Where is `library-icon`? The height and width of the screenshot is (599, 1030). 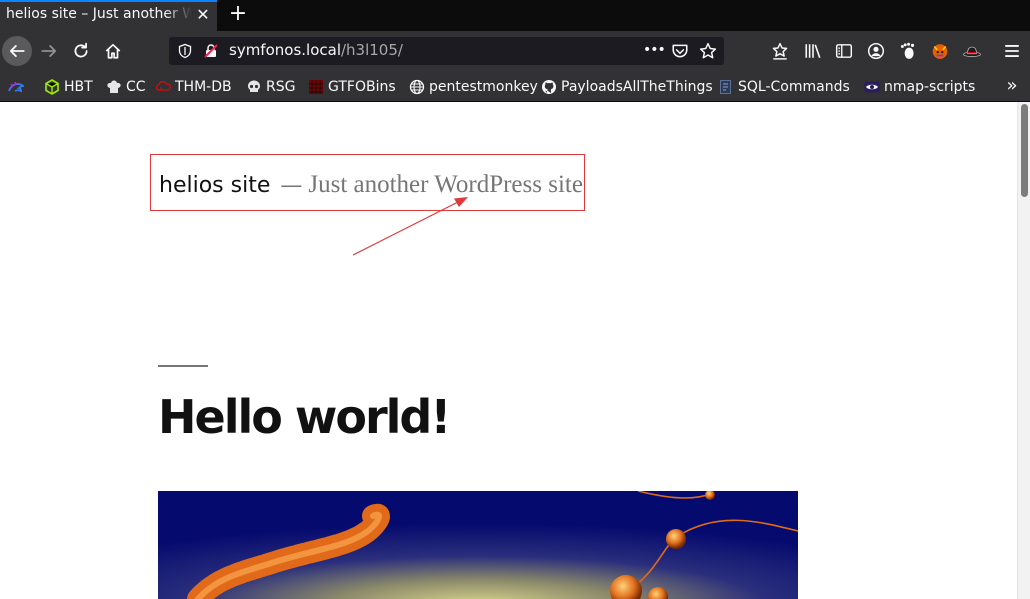 library-icon is located at coordinates (813, 51).